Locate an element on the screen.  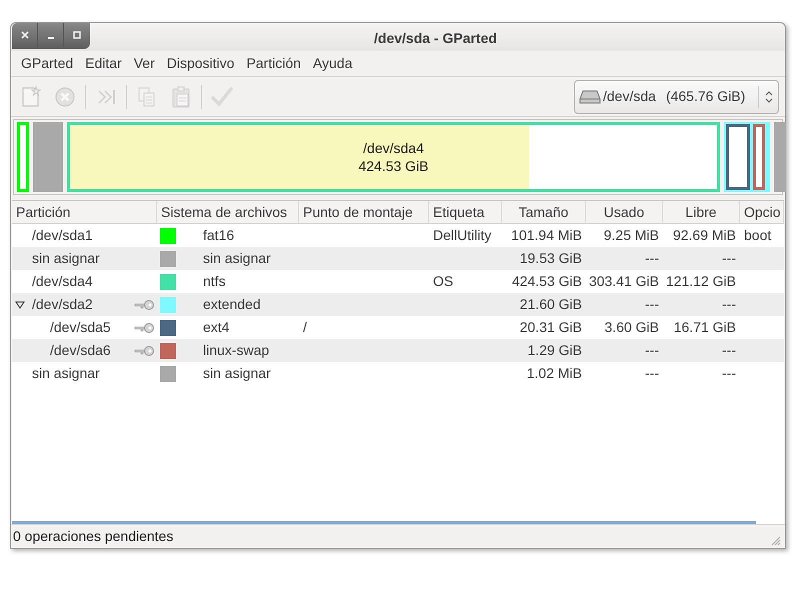
table-cell-text: /dev/sda2 is located at coordinates (62, 304).